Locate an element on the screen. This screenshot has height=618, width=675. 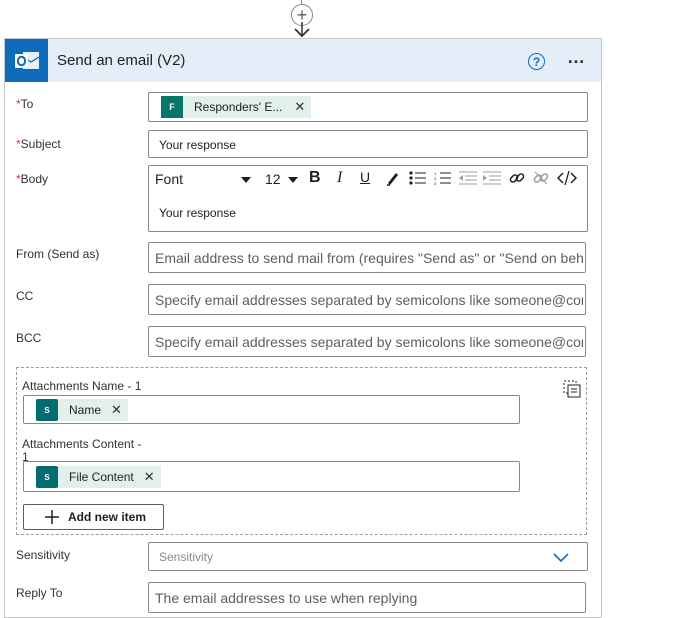
svg-text: 3 is located at coordinates (435, 183).